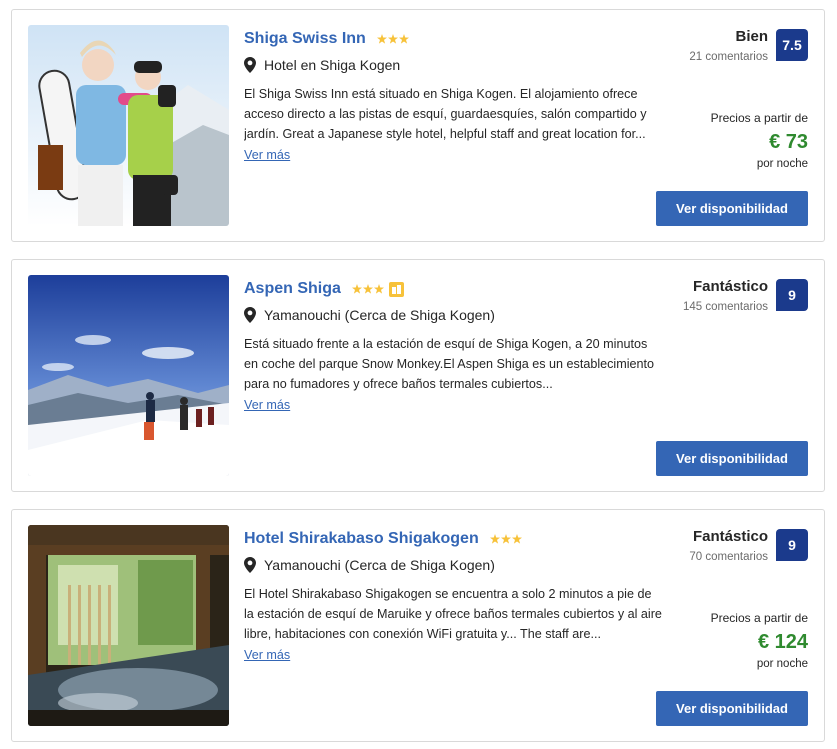  What do you see at coordinates (751, 36) in the screenshot?
I see `rating-word: Bien` at bounding box center [751, 36].